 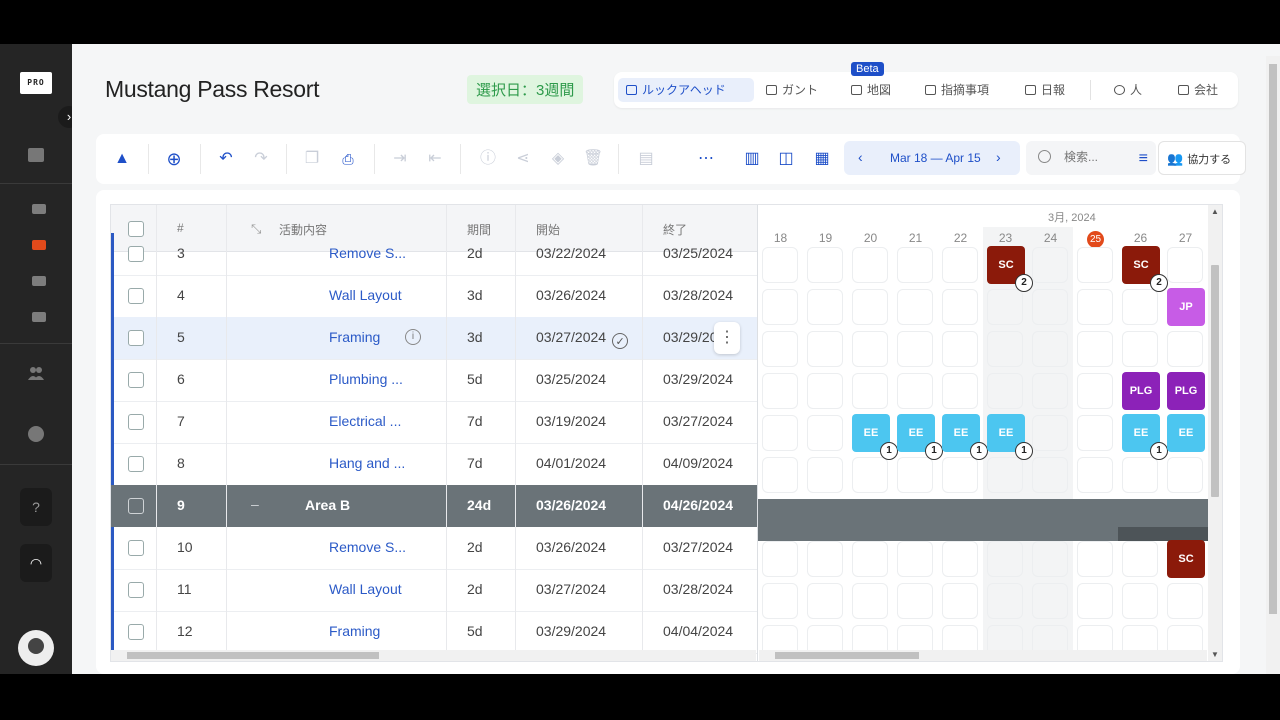 I want to click on support-headset-icon: ◠, so click(x=36, y=563).